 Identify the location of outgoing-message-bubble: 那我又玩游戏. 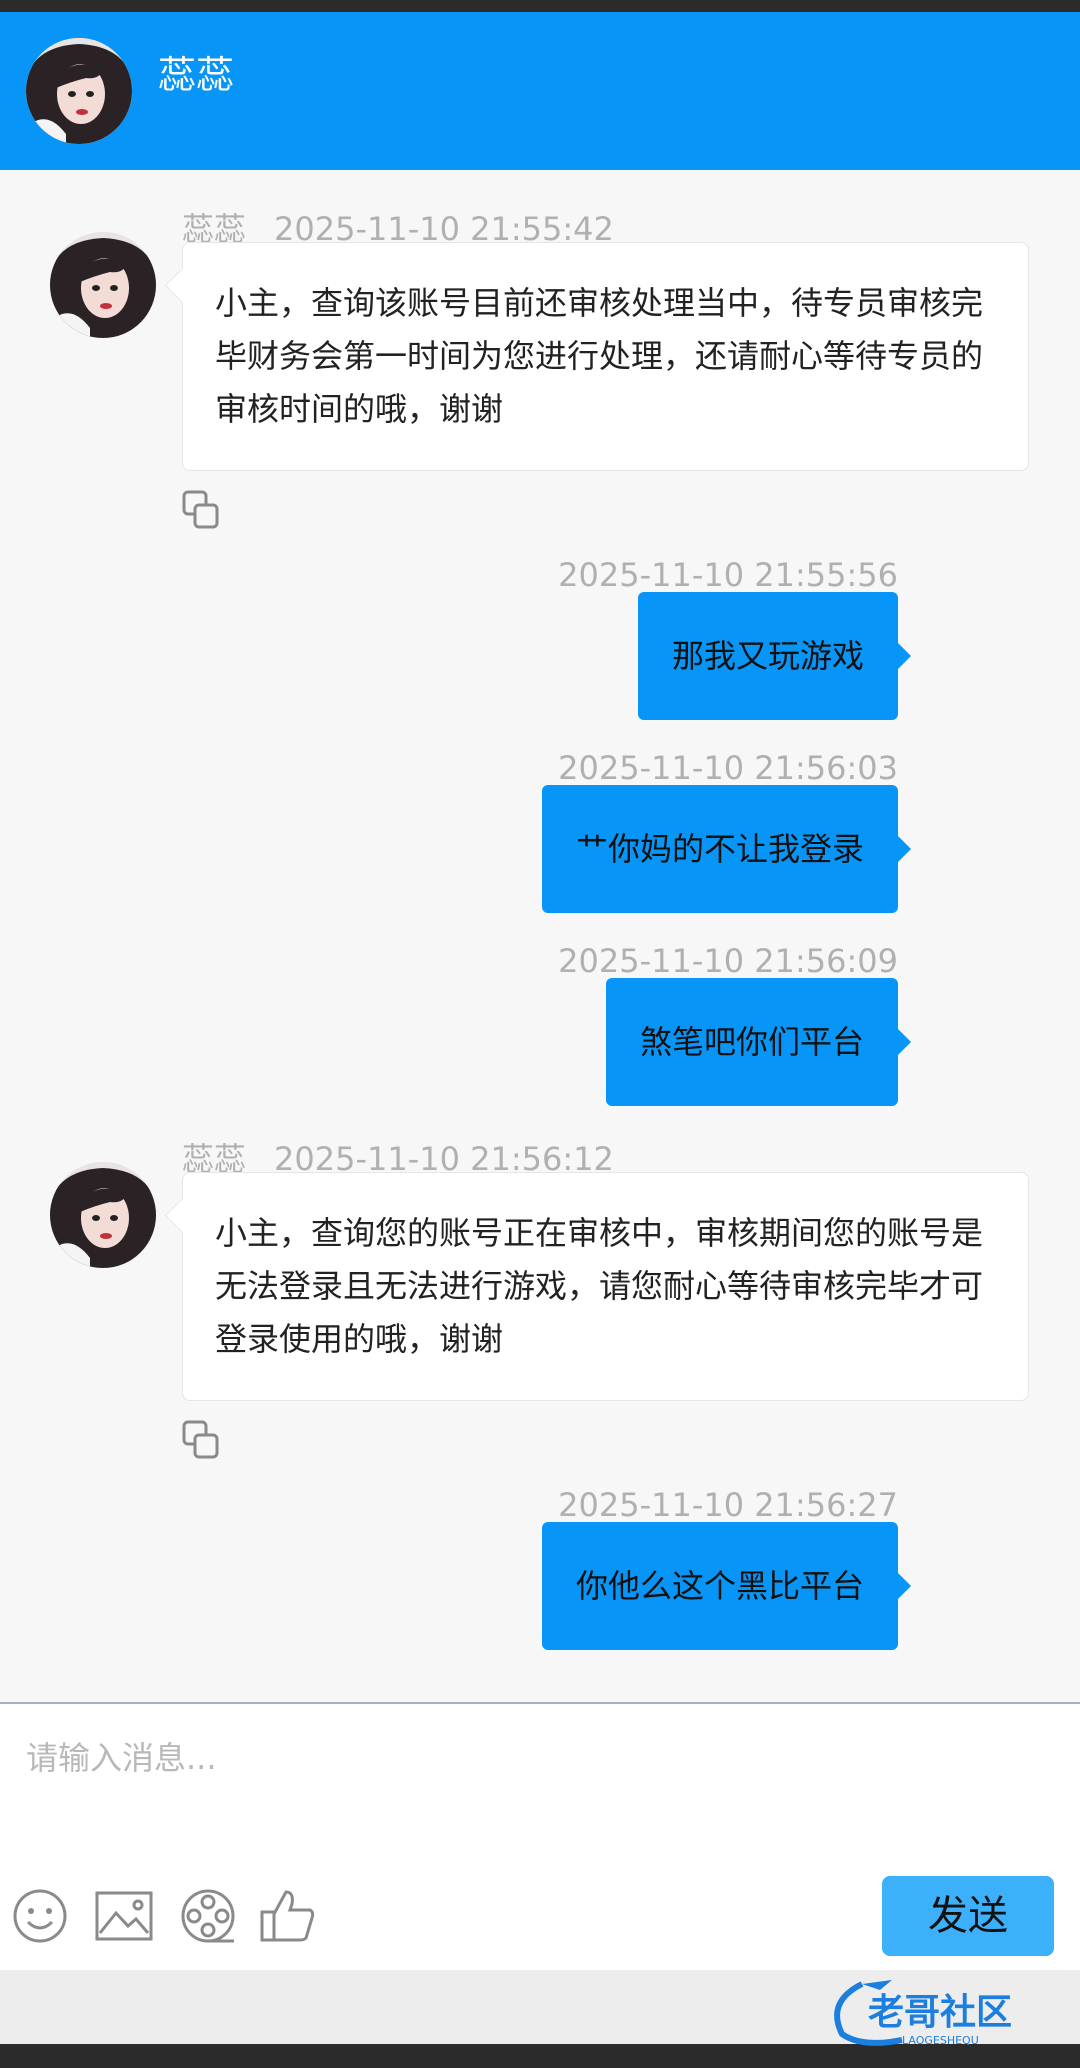
(774, 656).